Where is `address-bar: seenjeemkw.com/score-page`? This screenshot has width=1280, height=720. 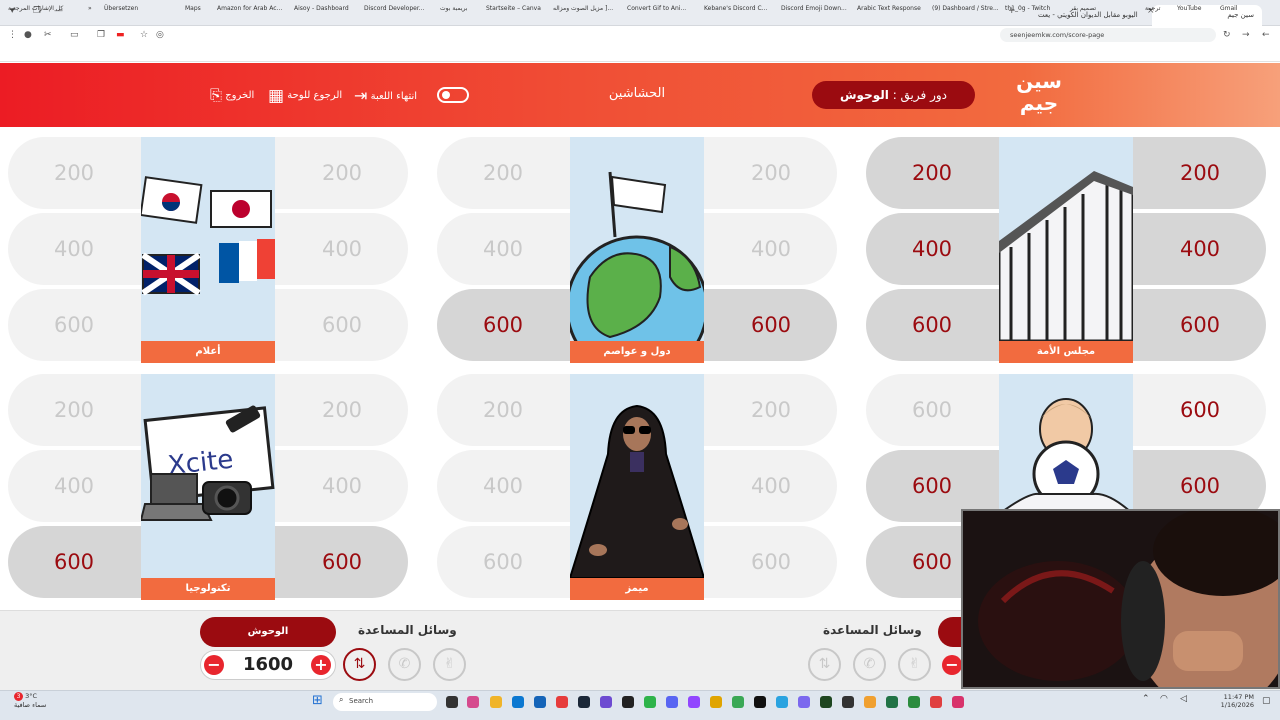 address-bar: seenjeemkw.com/score-page is located at coordinates (1108, 35).